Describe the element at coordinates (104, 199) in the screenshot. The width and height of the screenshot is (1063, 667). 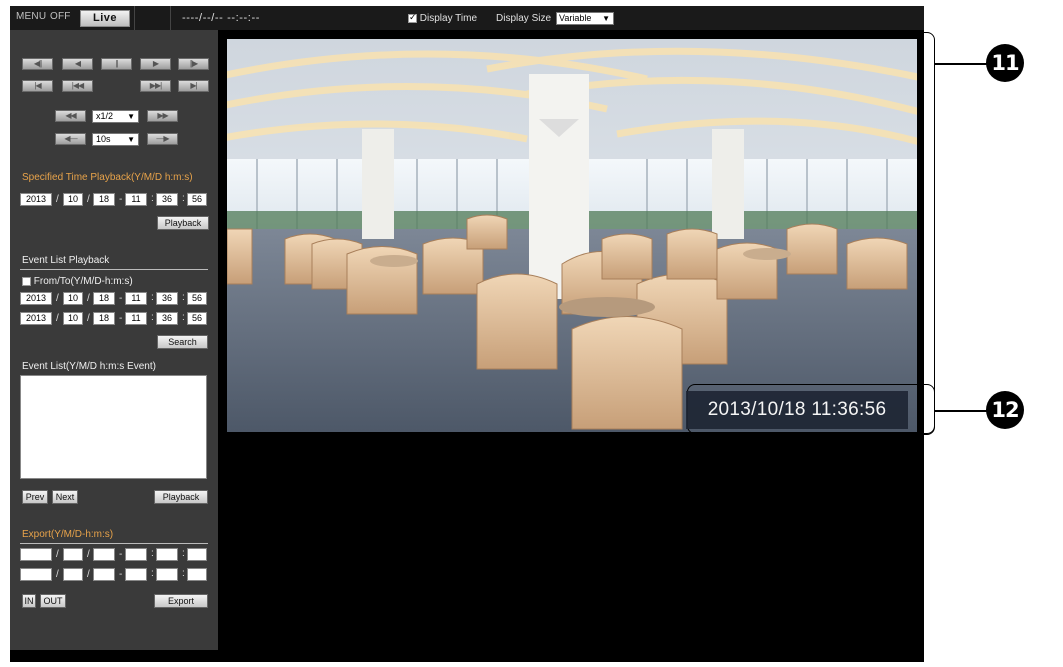
I see `specified-day-field: 18` at that location.